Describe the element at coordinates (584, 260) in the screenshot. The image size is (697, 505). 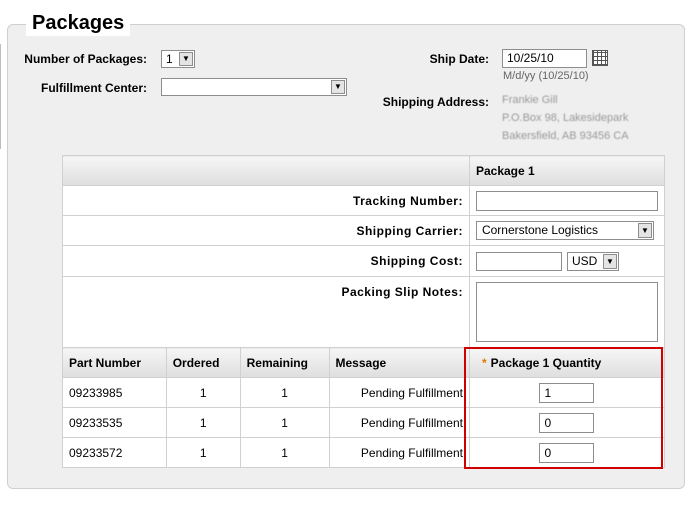
I see `currency-value: USD` at that location.